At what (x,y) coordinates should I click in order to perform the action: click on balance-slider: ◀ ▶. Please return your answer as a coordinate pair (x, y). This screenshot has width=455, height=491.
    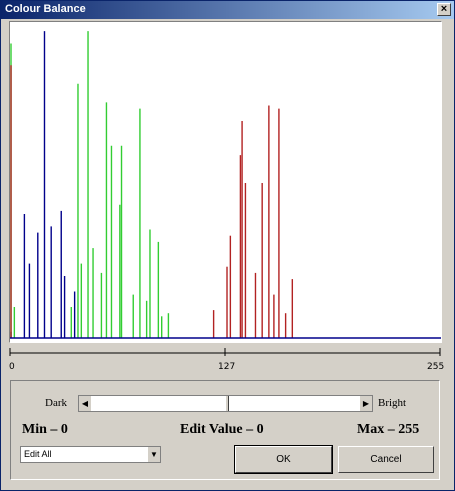
    Looking at the image, I should click on (225, 403).